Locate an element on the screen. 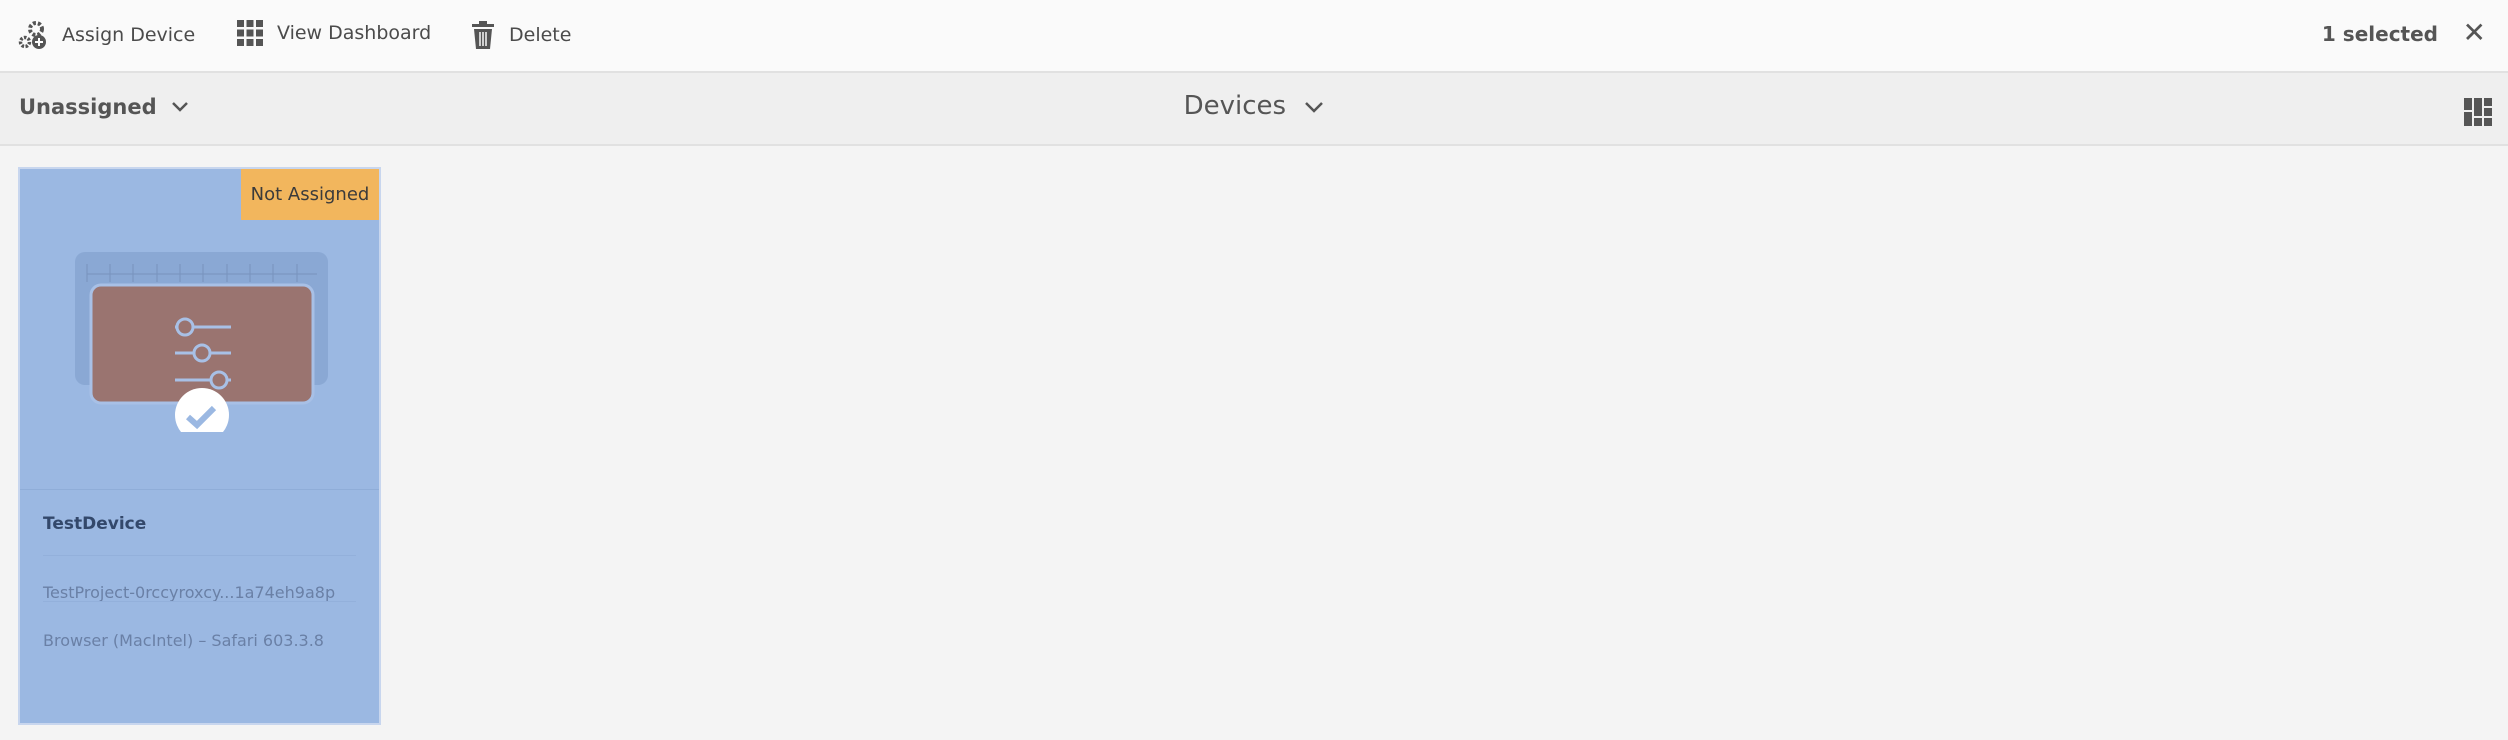  delete-button: Delete is located at coordinates (521, 35).